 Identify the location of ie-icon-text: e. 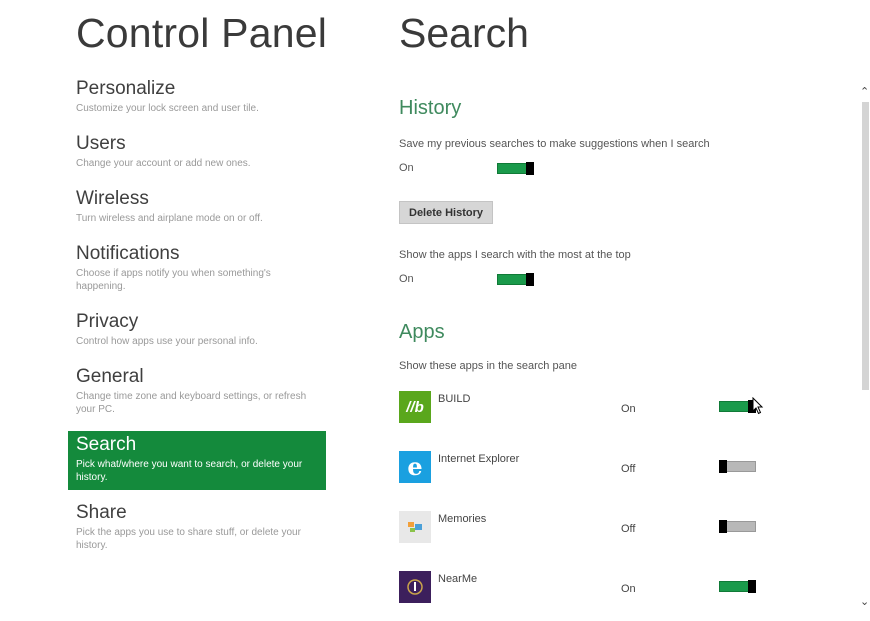
(415, 466).